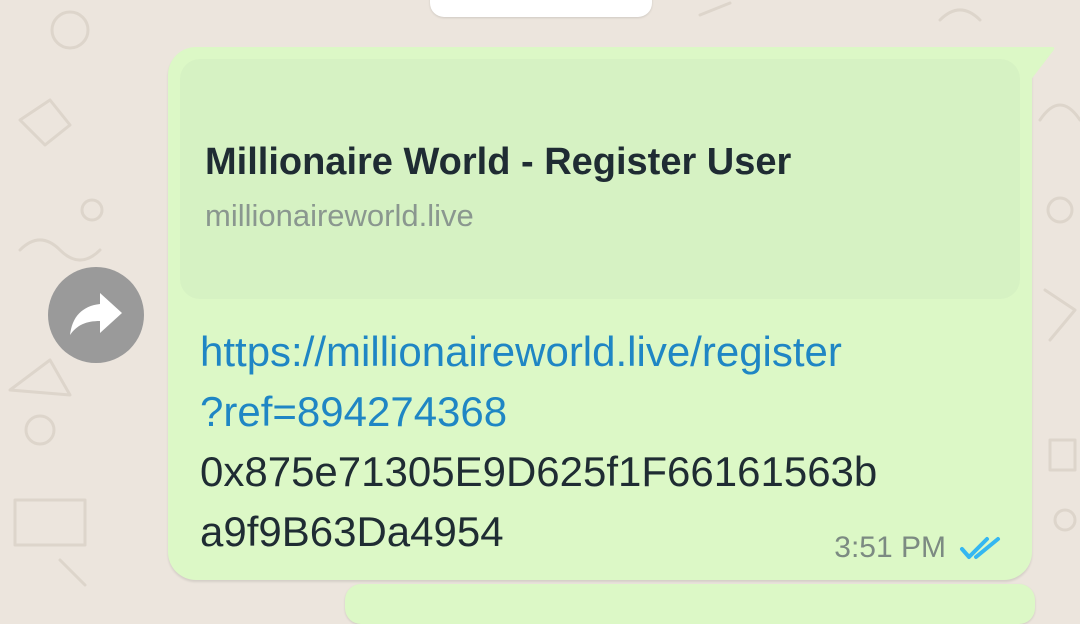  What do you see at coordinates (690, 604) in the screenshot?
I see `next-message-edge` at bounding box center [690, 604].